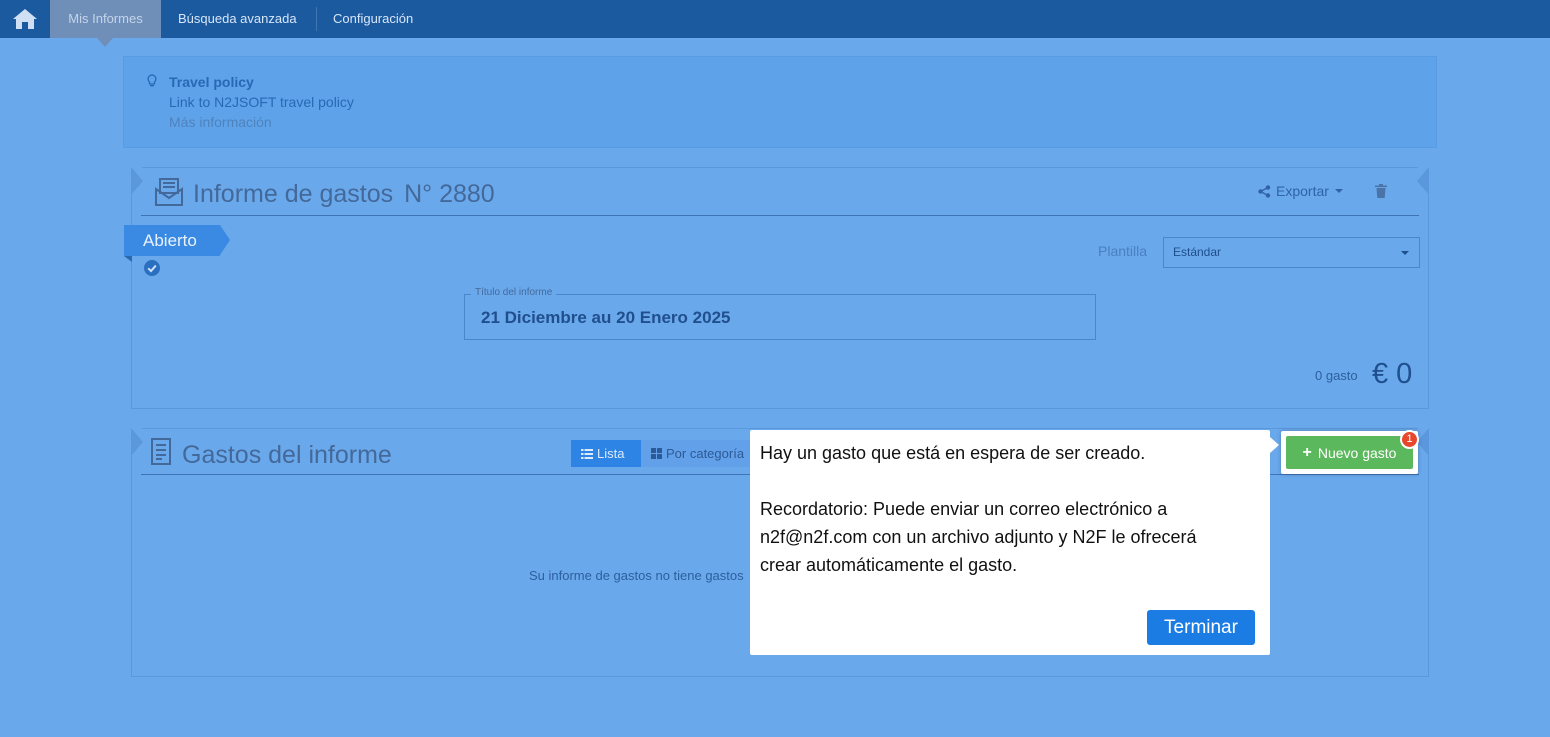  Describe the element at coordinates (611, 453) in the screenshot. I see `view-list-label: Lista` at that location.